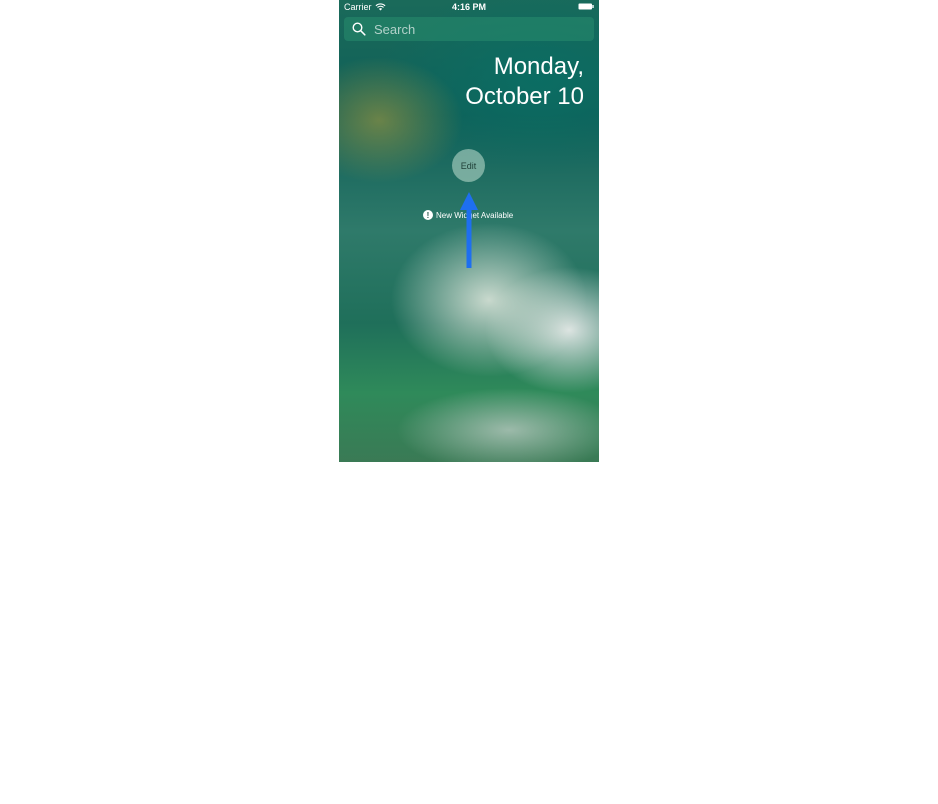  What do you see at coordinates (538, 66) in the screenshot?
I see `date-weekday: Monday,` at bounding box center [538, 66].